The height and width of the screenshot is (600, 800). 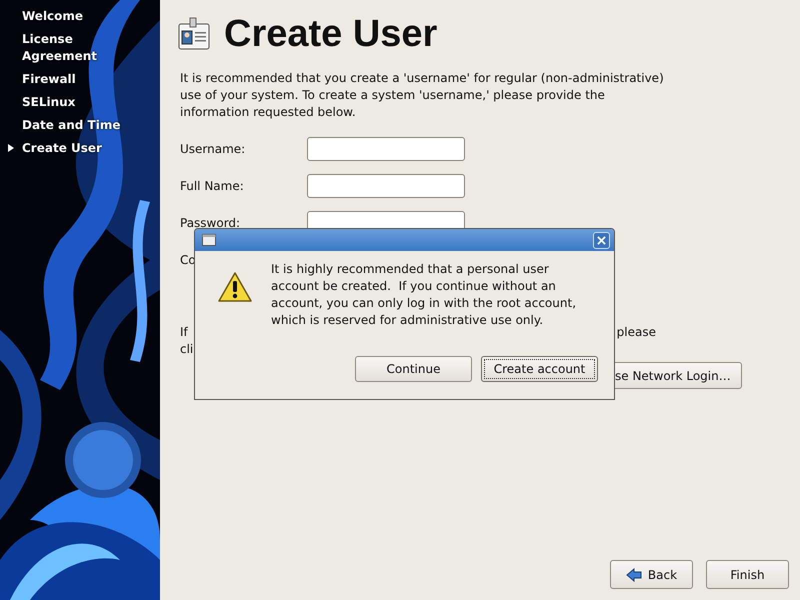 I want to click on field-label: Full Name:, so click(x=212, y=186).